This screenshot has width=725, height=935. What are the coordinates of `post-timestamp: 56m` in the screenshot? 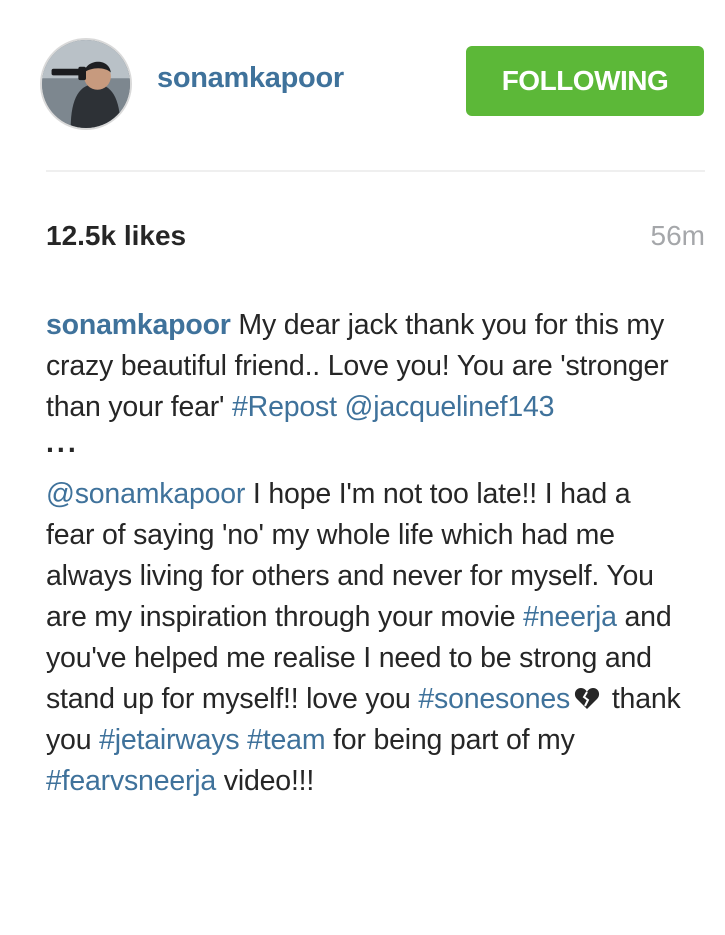 It's located at (677, 235).